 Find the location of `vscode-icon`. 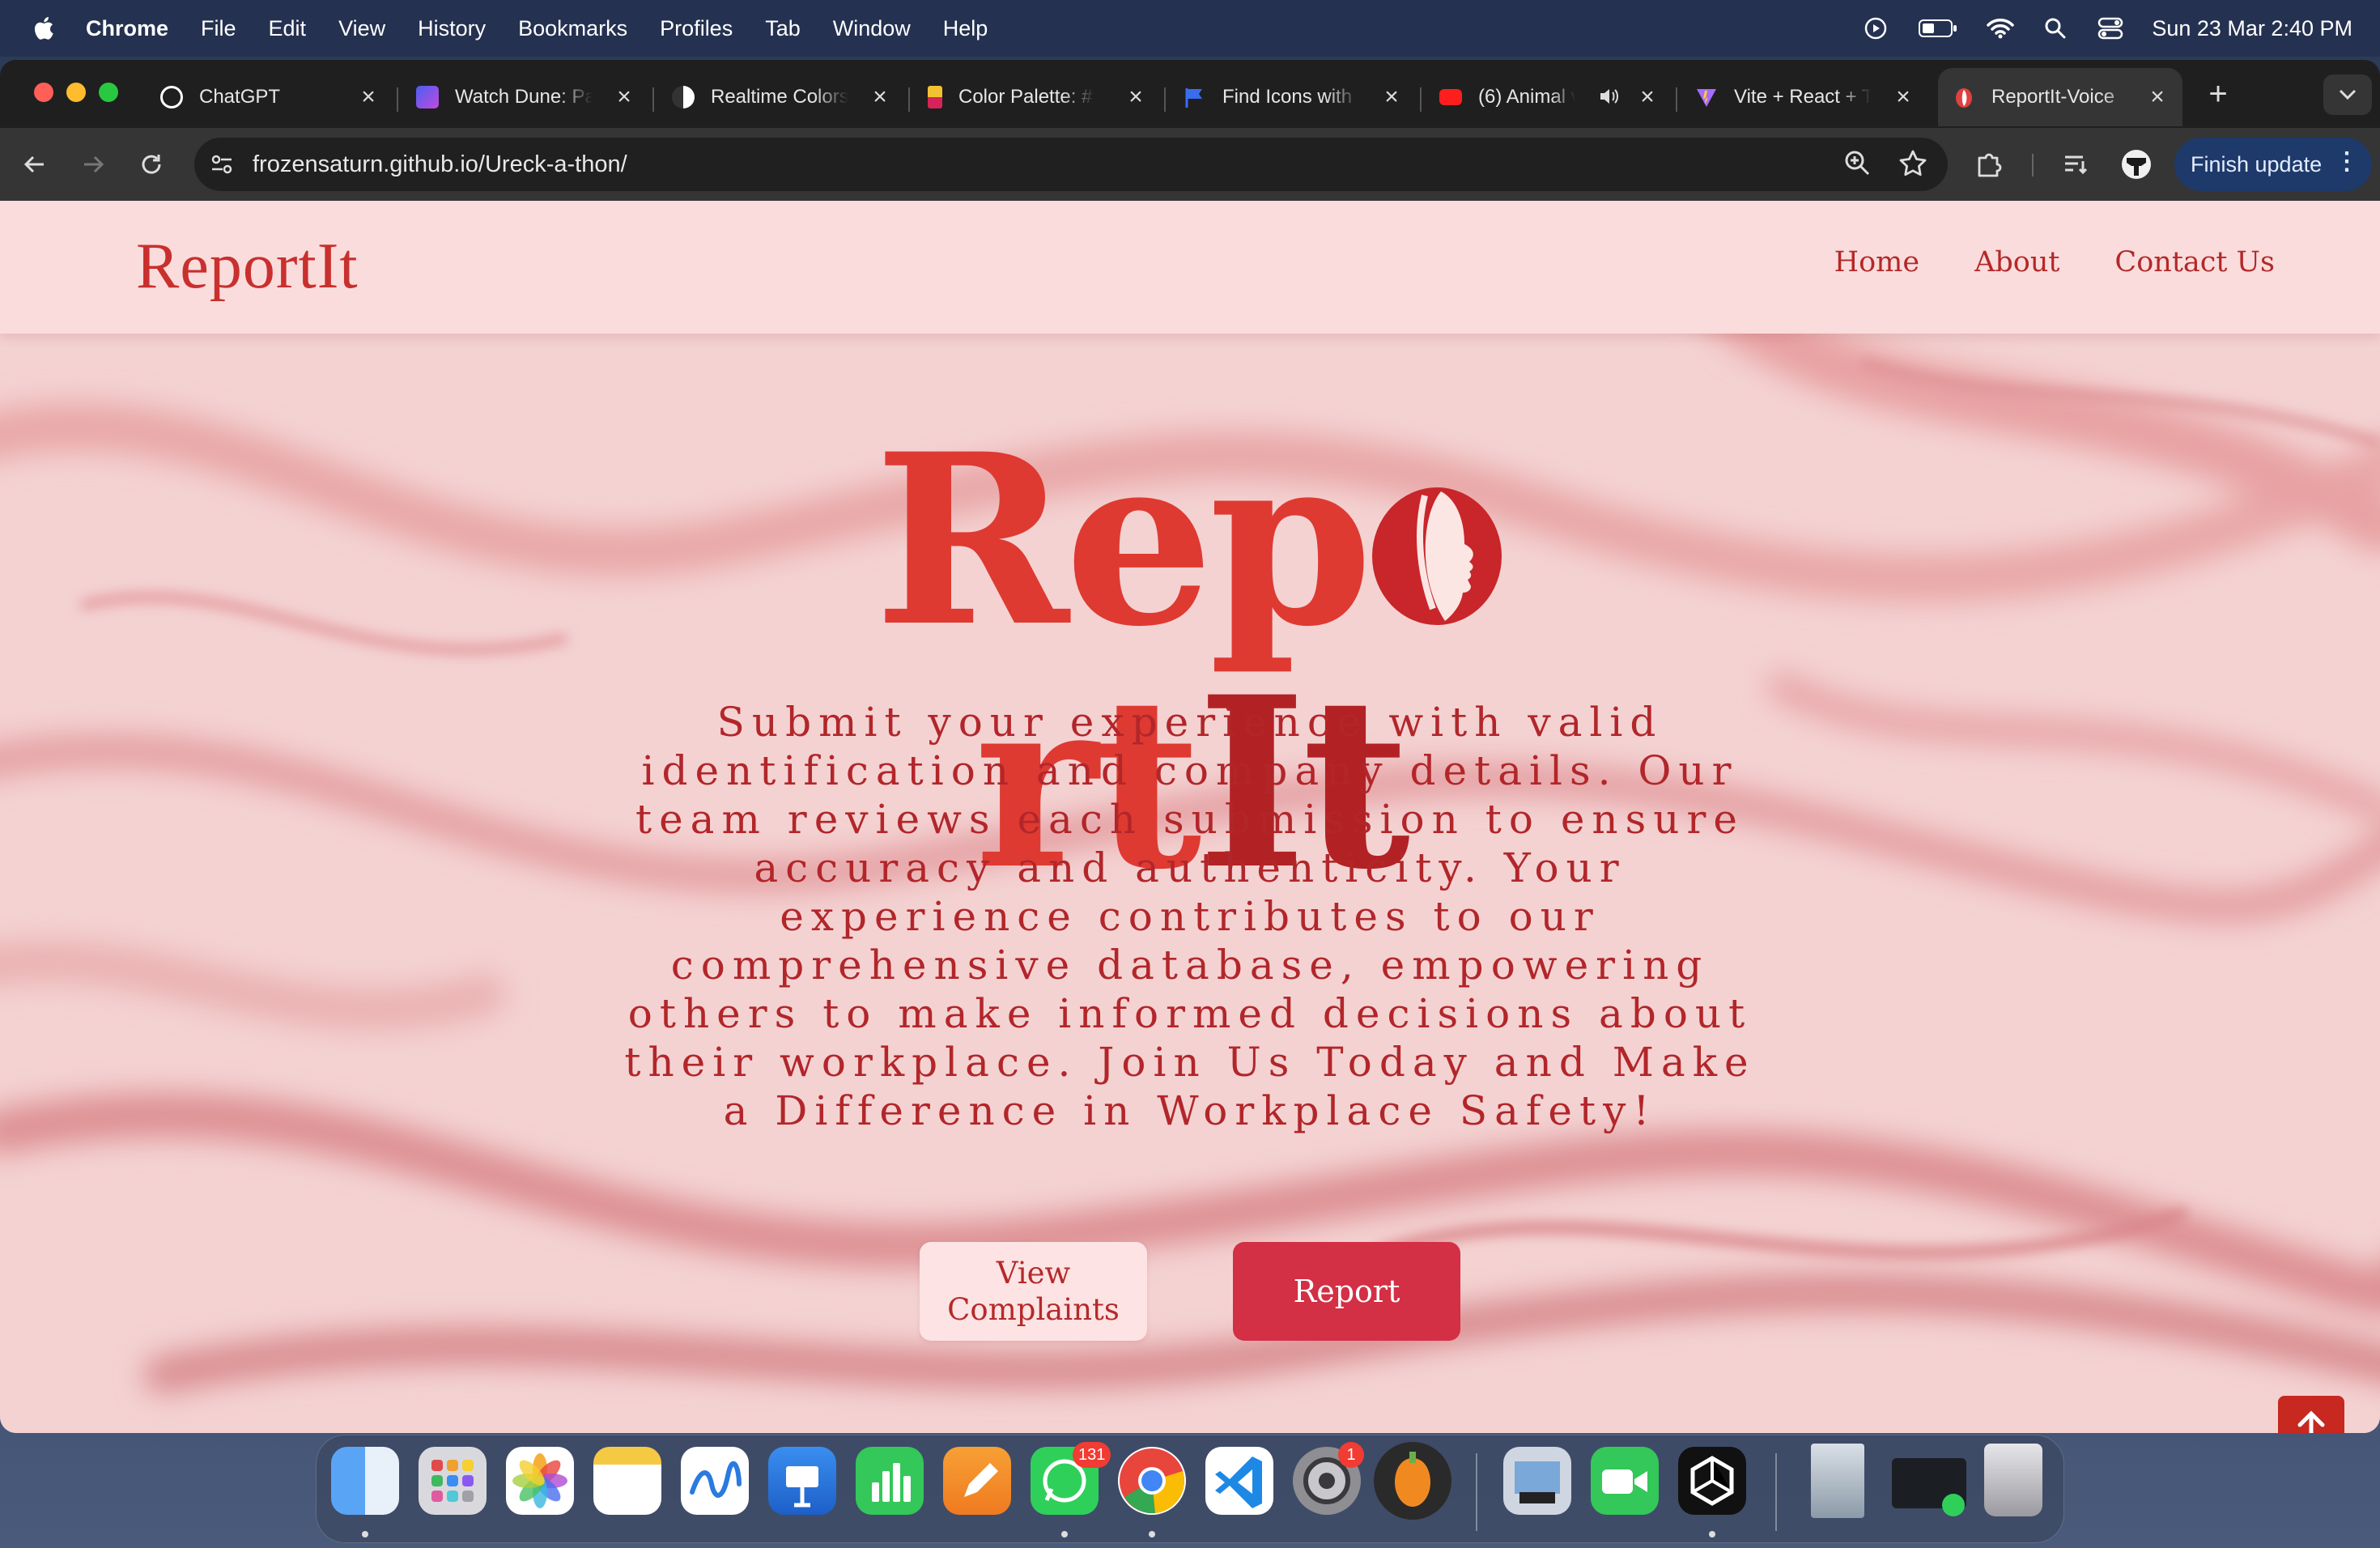

vscode-icon is located at coordinates (1239, 1481).